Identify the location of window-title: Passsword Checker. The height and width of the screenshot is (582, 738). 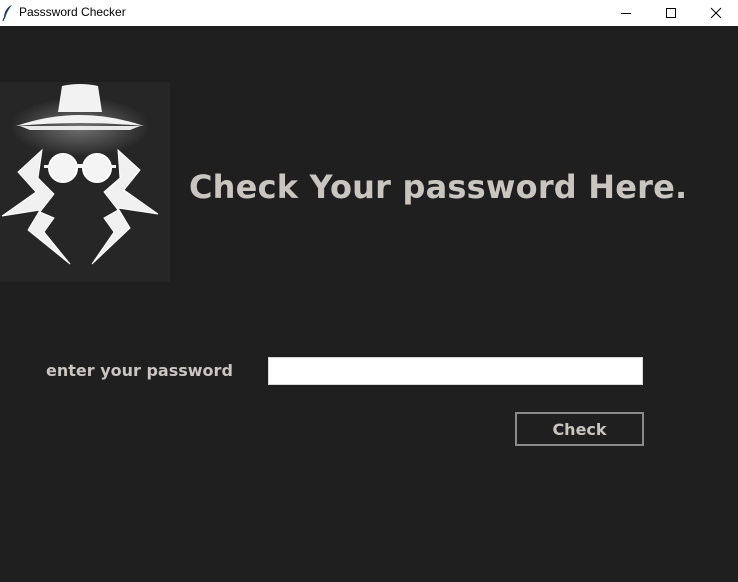
(72, 12).